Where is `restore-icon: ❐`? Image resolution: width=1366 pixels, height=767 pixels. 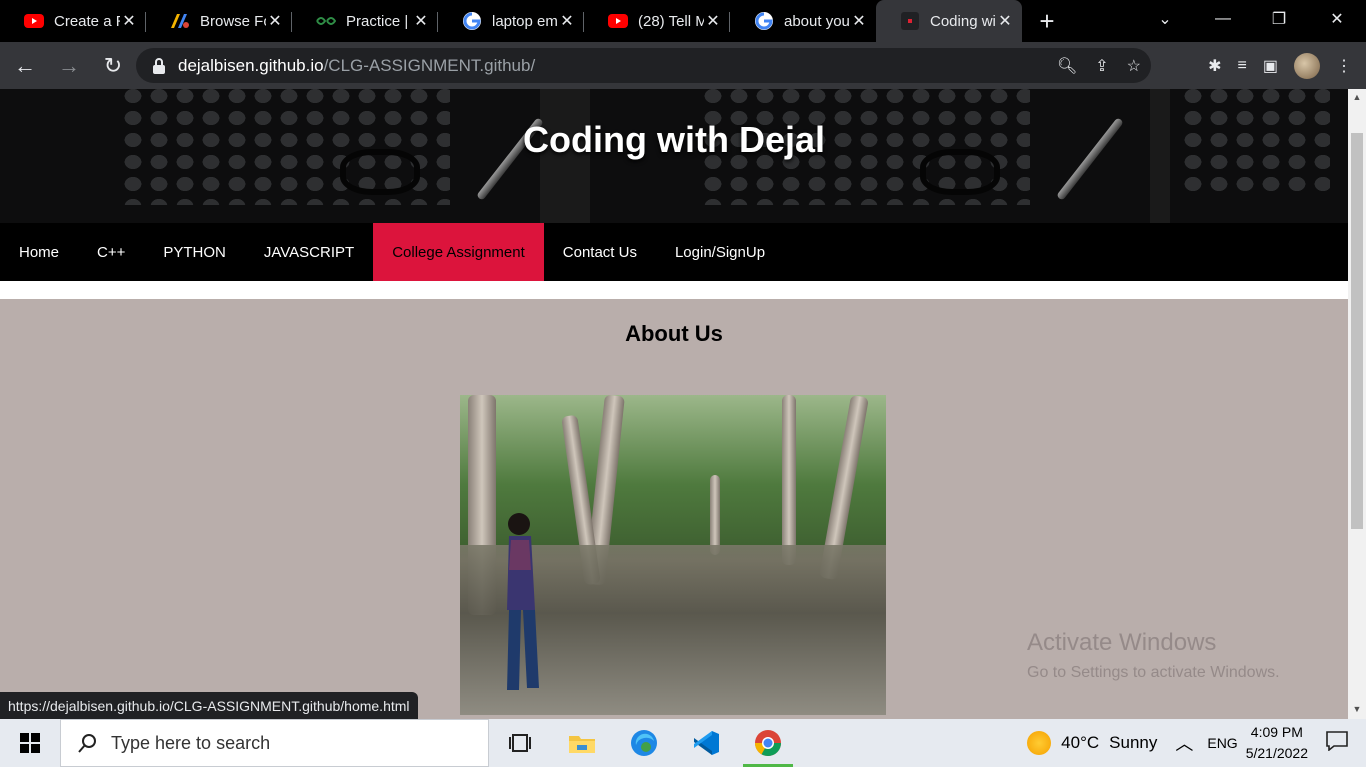 restore-icon: ❐ is located at coordinates (1279, 19).